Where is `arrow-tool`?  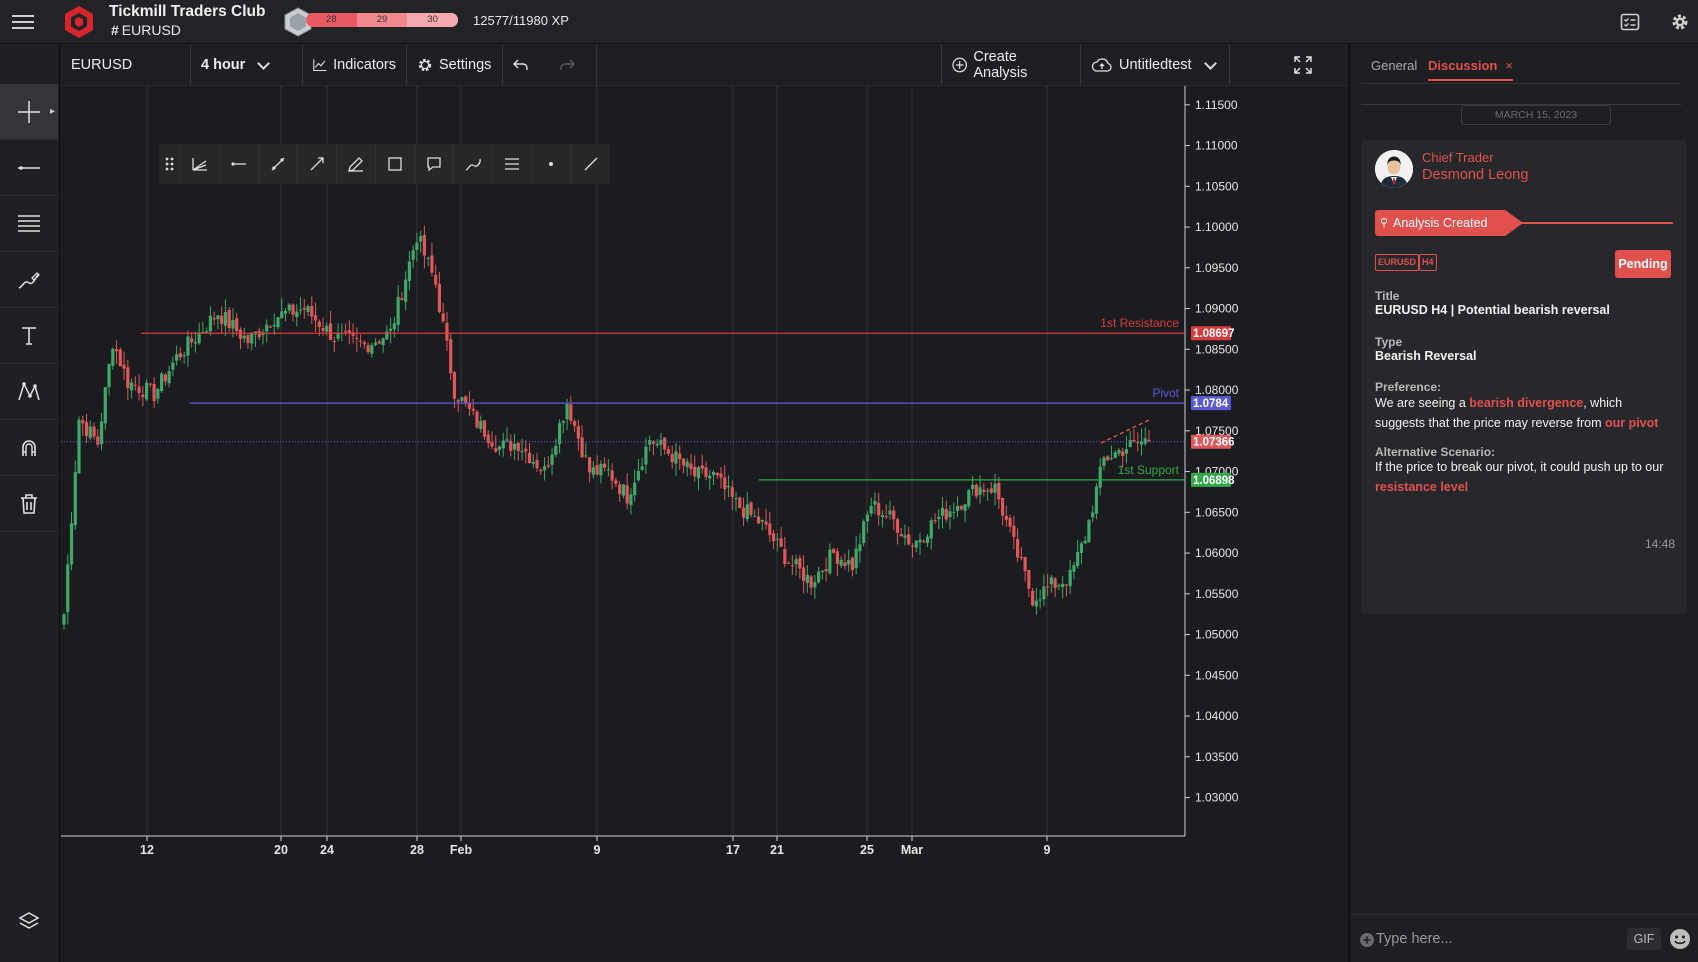 arrow-tool is located at coordinates (317, 164).